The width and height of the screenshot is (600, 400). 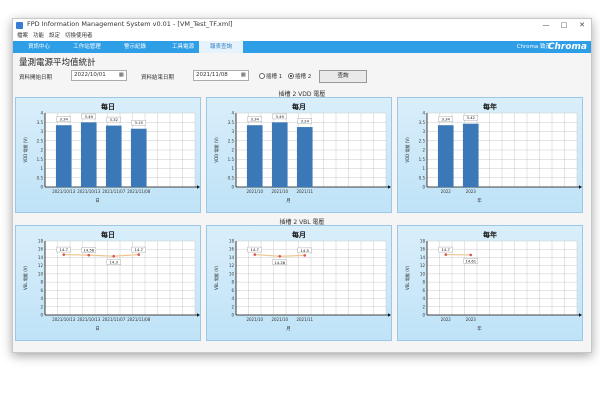 I want to click on menu-function: 功能, so click(x=38, y=36).